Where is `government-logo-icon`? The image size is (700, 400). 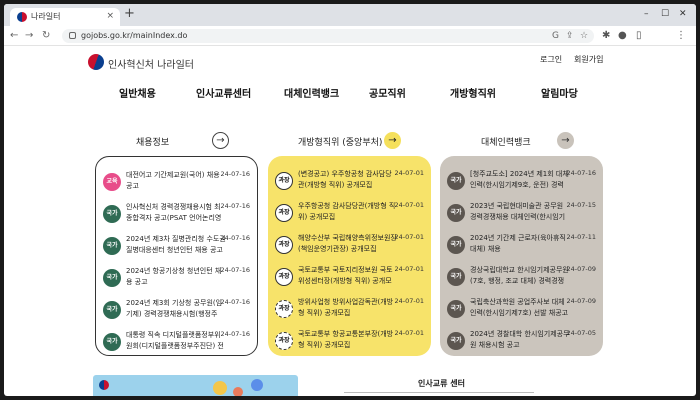 government-logo-icon is located at coordinates (96, 62).